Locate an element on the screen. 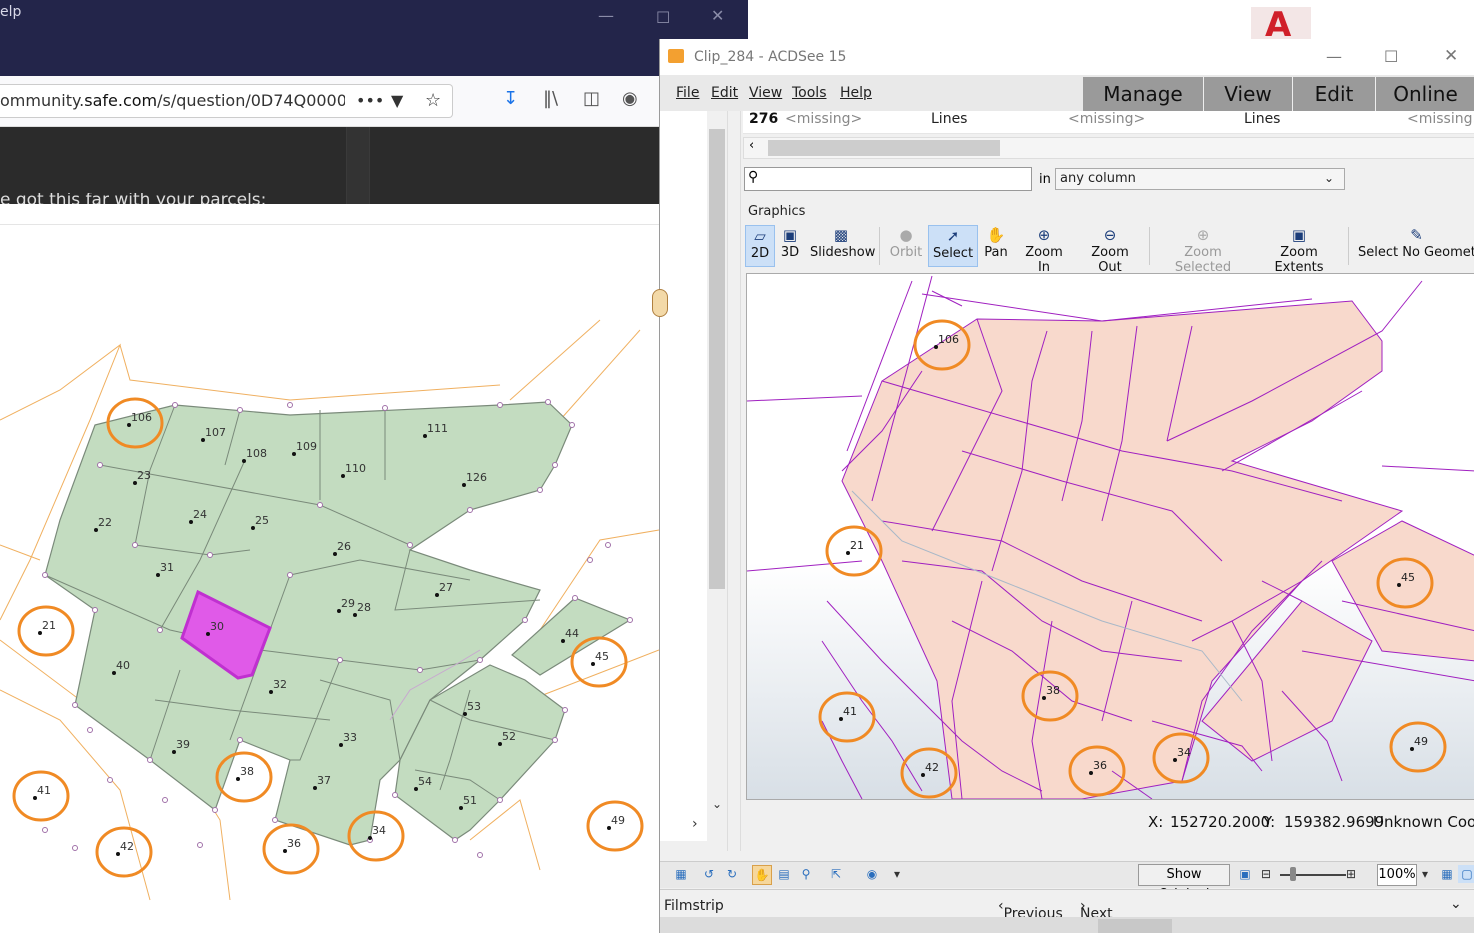  page-separator is located at coordinates (330, 214).